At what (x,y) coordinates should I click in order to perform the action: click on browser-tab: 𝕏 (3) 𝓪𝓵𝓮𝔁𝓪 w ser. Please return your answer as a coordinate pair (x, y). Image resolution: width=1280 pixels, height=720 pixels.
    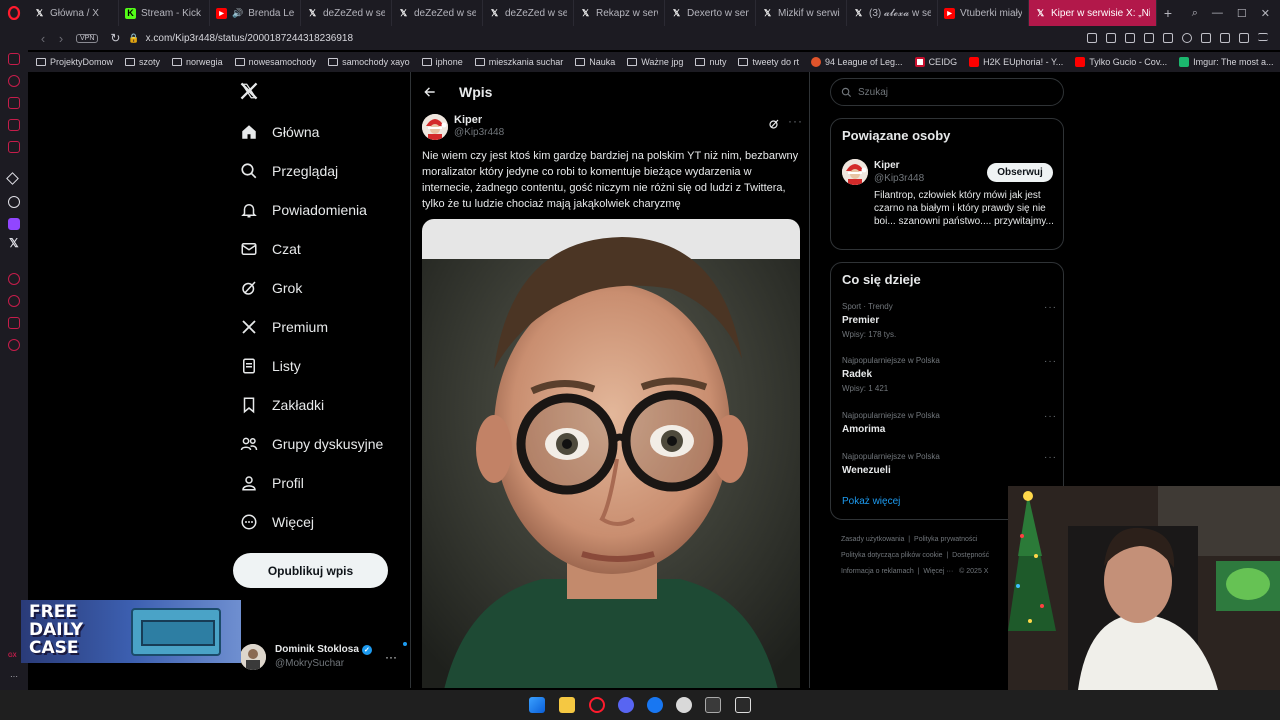
    Looking at the image, I should click on (892, 13).